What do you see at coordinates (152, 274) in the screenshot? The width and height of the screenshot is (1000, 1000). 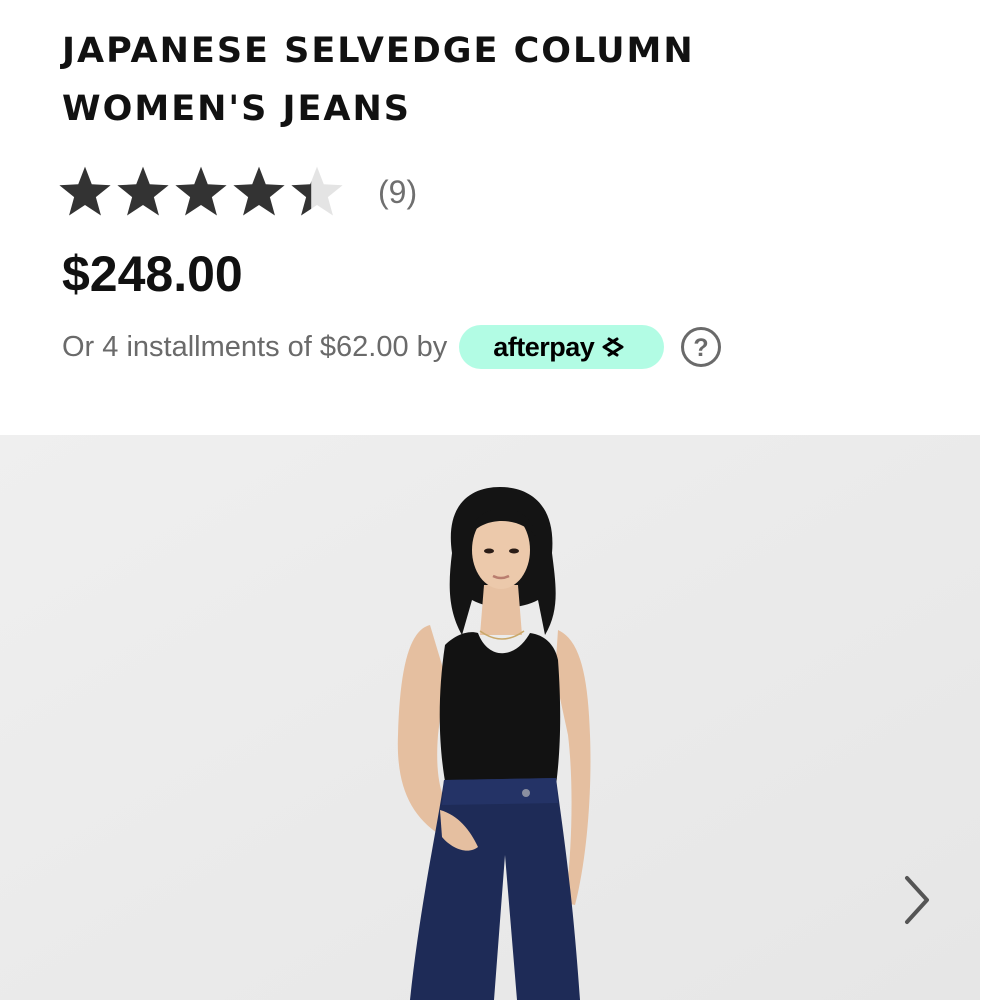 I see `product-price: $248.00` at bounding box center [152, 274].